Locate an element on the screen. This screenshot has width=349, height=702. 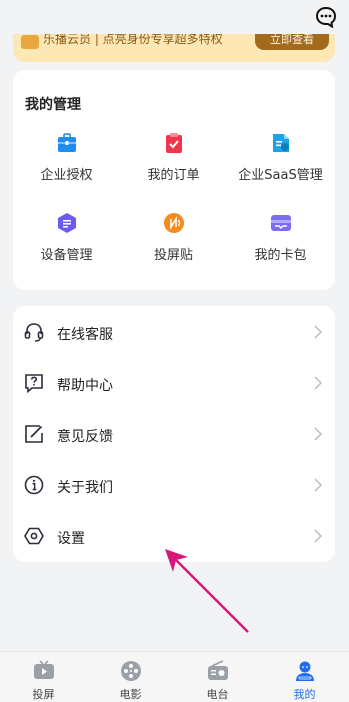
grid-item-label: 投屏贴 is located at coordinates (173, 255).